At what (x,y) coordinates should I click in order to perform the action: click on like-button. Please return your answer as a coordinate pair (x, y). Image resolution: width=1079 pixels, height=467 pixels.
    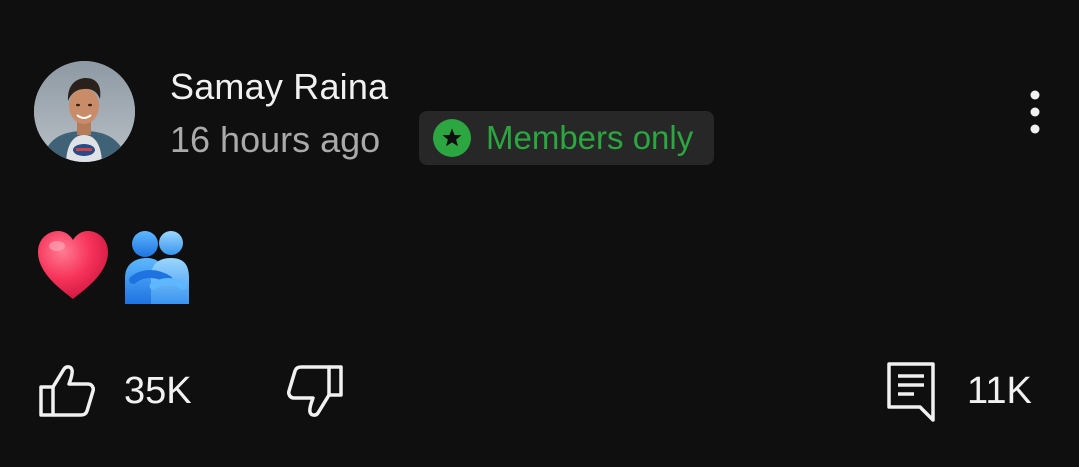
    Looking at the image, I should click on (67, 391).